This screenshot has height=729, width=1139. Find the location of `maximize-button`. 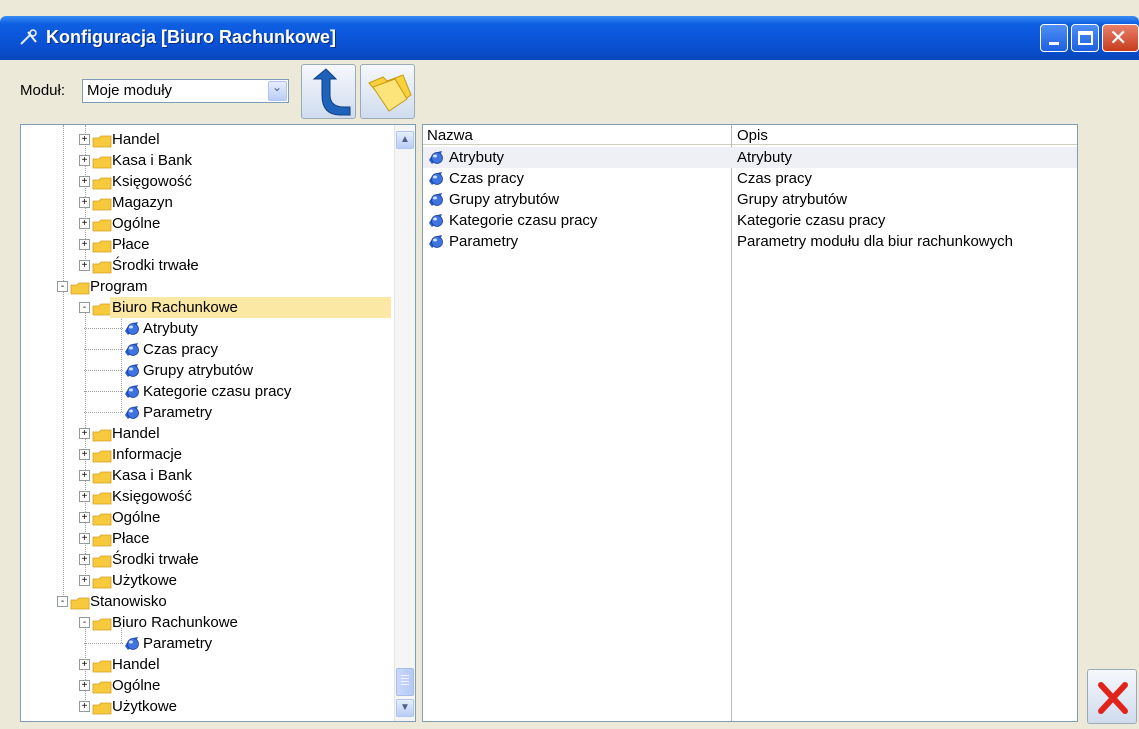

maximize-button is located at coordinates (1085, 38).